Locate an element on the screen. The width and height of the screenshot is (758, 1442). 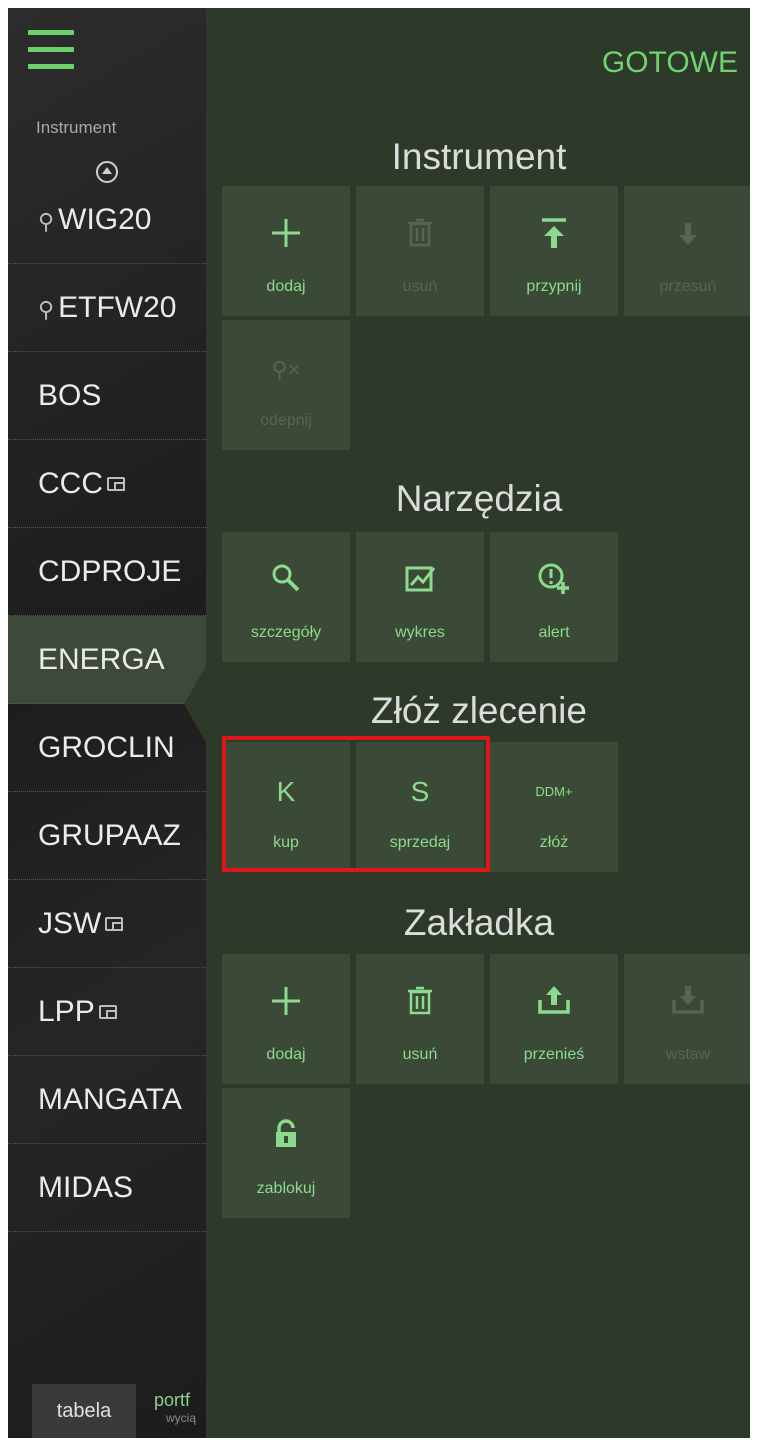
list-item-label: ETFW20 is located at coordinates (117, 307).